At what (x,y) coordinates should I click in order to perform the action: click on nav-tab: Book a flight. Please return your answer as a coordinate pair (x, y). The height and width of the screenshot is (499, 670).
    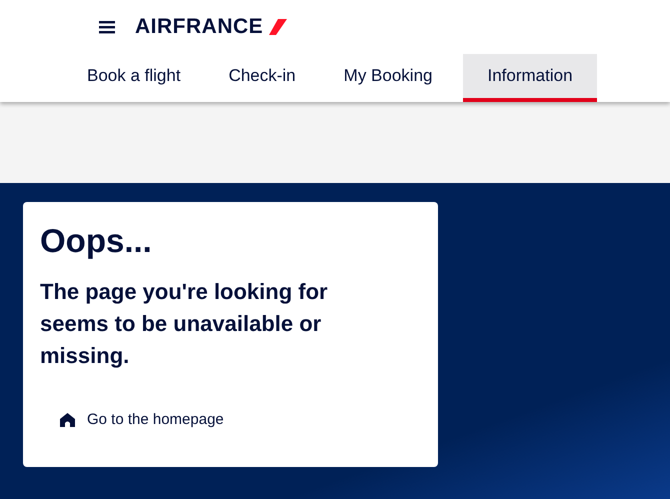
    Looking at the image, I should click on (134, 78).